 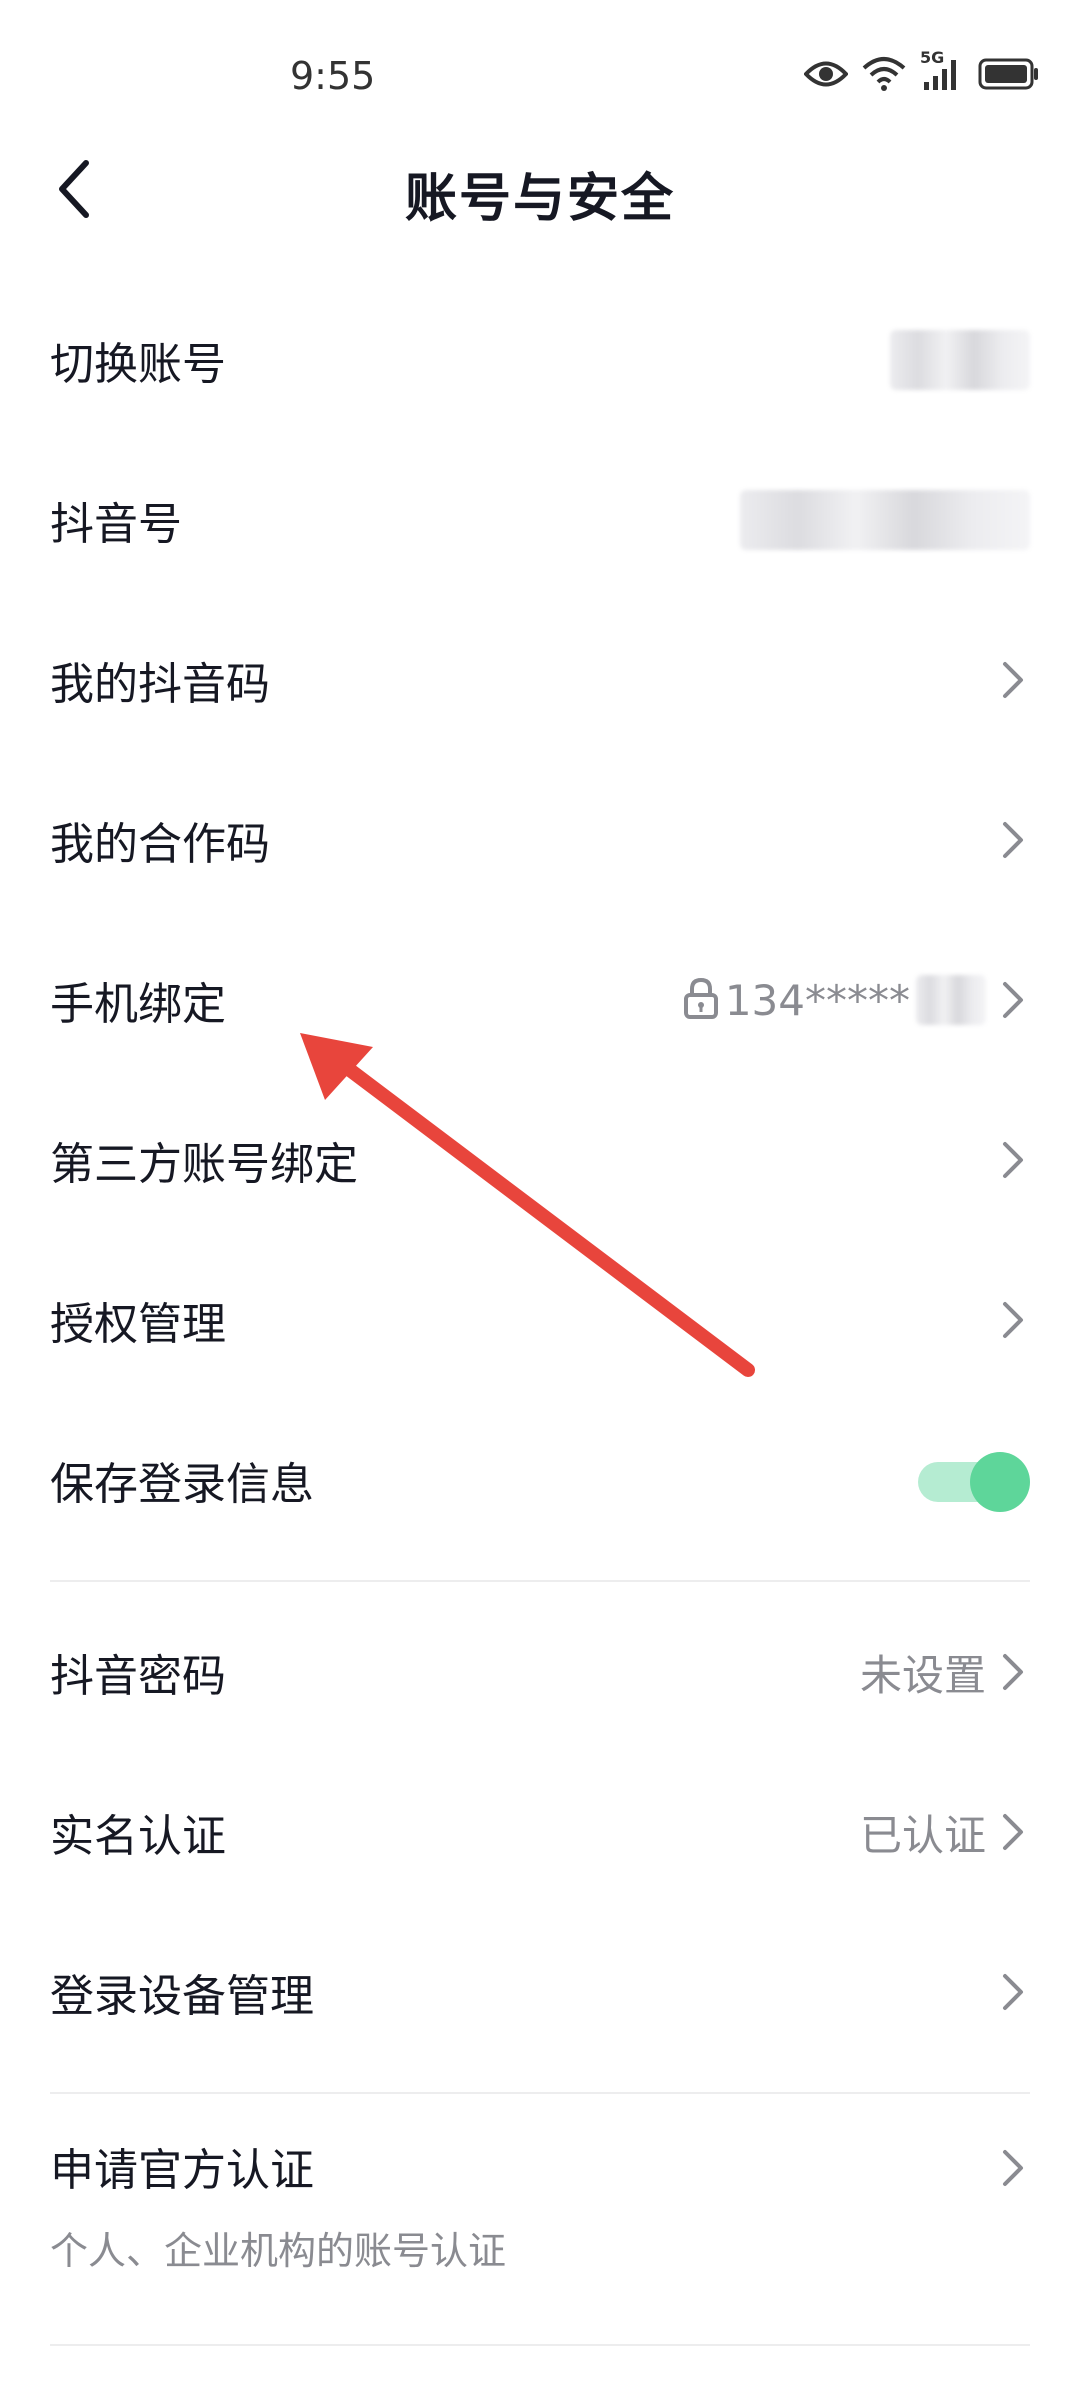 I want to click on wifi-icon, so click(x=884, y=76).